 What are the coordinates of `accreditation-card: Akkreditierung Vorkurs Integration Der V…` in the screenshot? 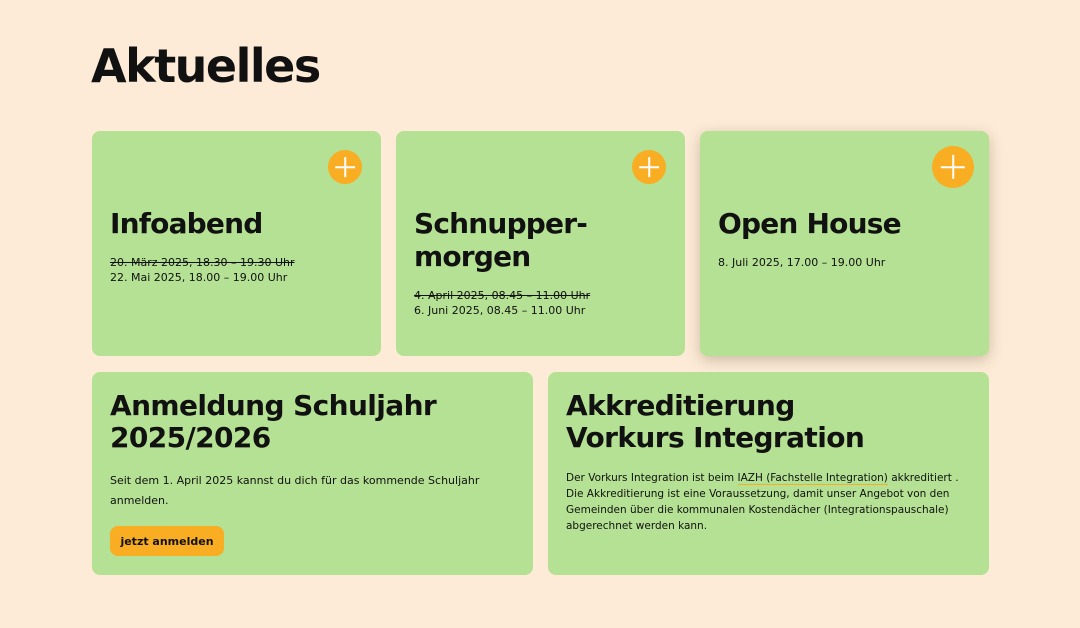 It's located at (768, 473).